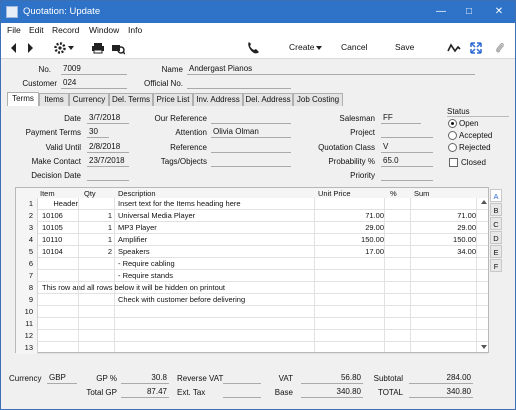 Image resolution: width=516 pixels, height=410 pixels. What do you see at coordinates (30, 48) in the screenshot?
I see `next-icon` at bounding box center [30, 48].